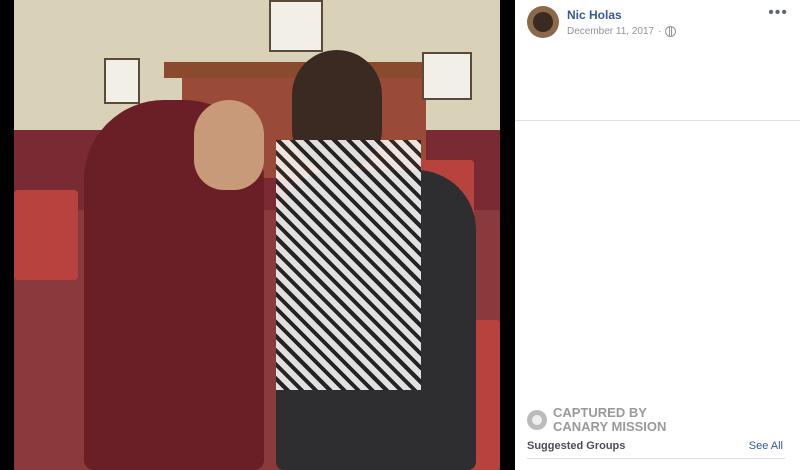 The height and width of the screenshot is (470, 800). What do you see at coordinates (537, 420) in the screenshot?
I see `canary-logo-icon` at bounding box center [537, 420].